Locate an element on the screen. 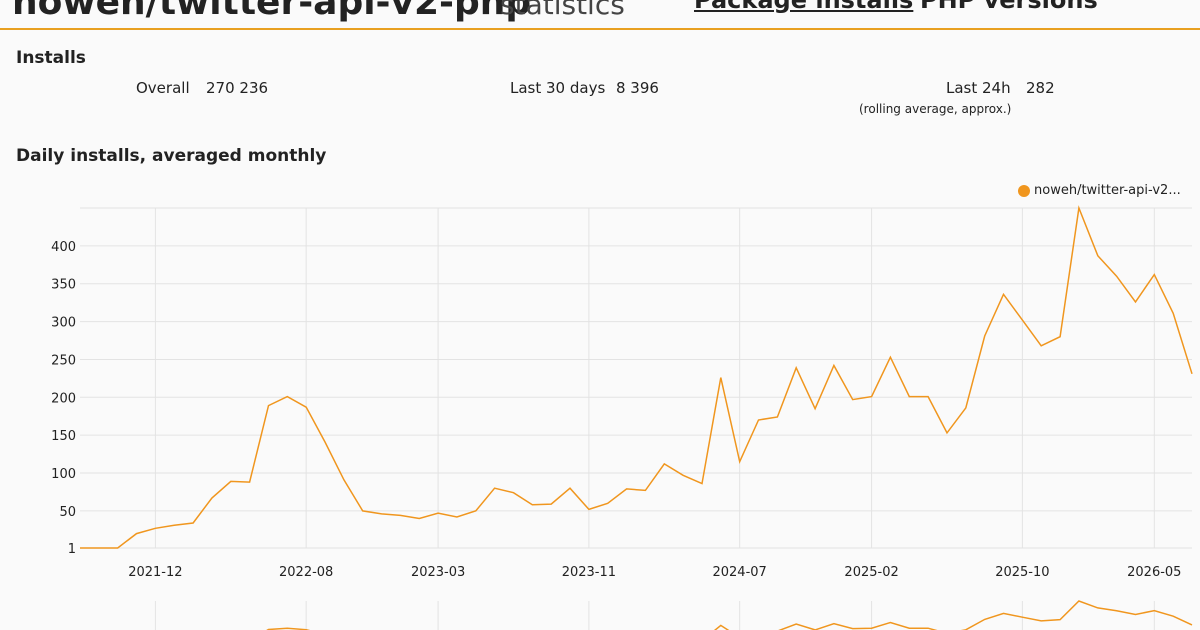 The image size is (1200, 630). y-tick-label: 50 is located at coordinates (67, 512).